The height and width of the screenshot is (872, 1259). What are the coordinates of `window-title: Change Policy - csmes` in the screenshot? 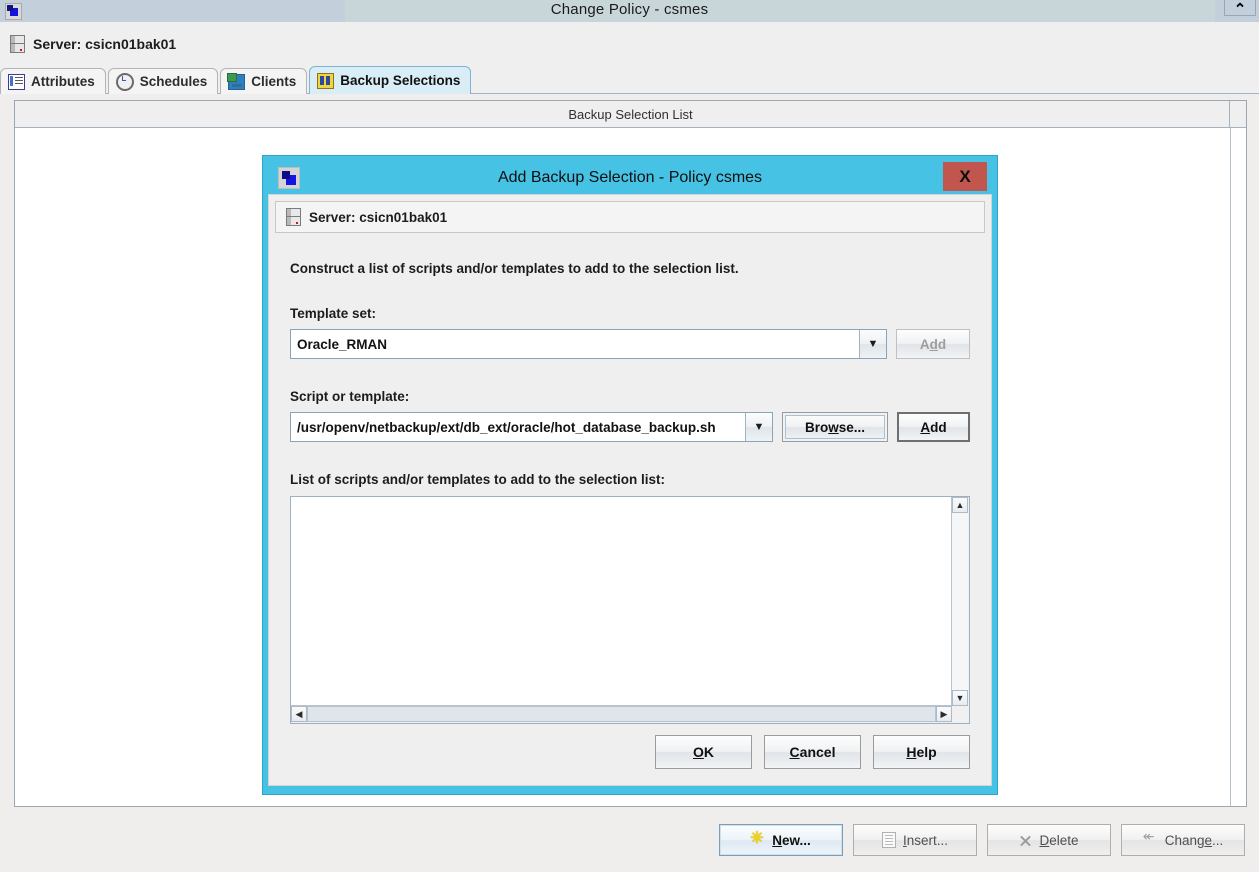 It's located at (629, 9).